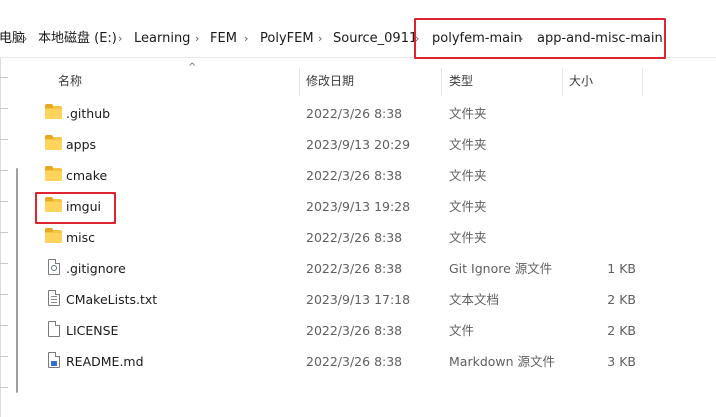 This screenshot has width=716, height=417. Describe the element at coordinates (461, 81) in the screenshot. I see `column-type: 类型` at that location.